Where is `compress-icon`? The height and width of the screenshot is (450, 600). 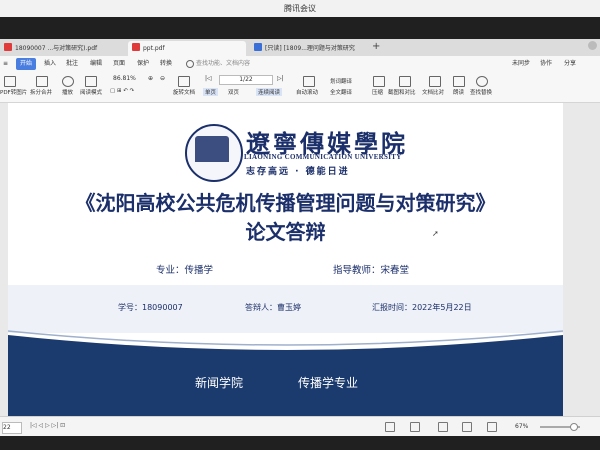
compress-icon is located at coordinates (379, 81).